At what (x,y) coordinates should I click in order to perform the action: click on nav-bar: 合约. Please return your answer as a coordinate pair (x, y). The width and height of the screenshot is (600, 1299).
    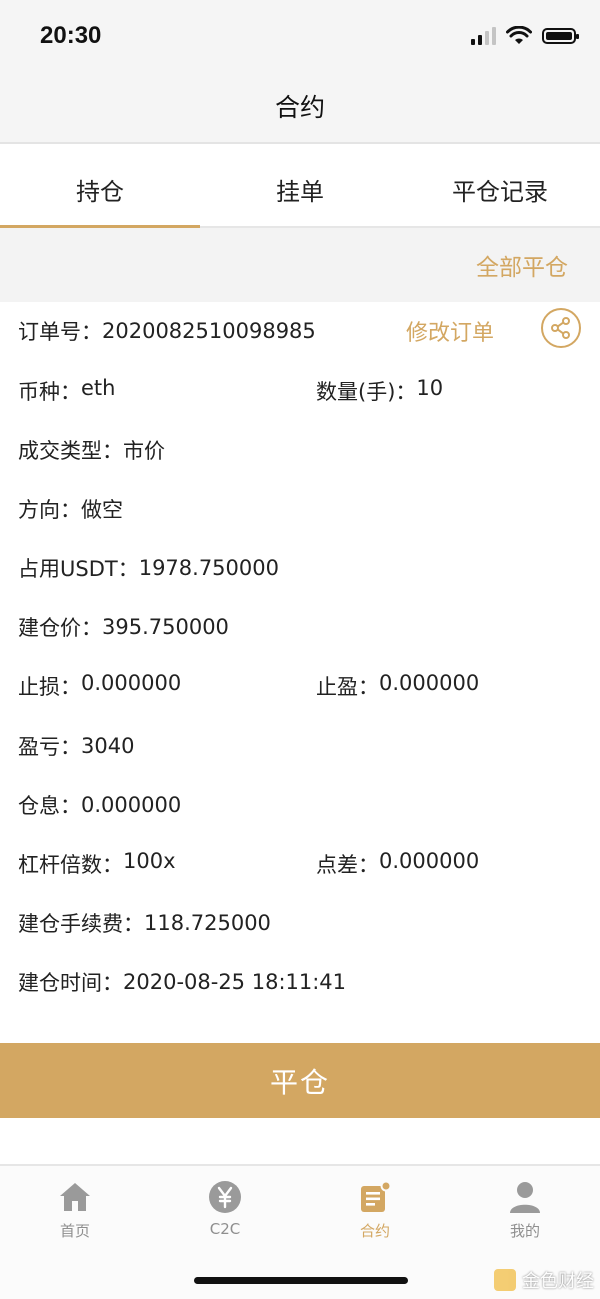
    Looking at the image, I should click on (300, 106).